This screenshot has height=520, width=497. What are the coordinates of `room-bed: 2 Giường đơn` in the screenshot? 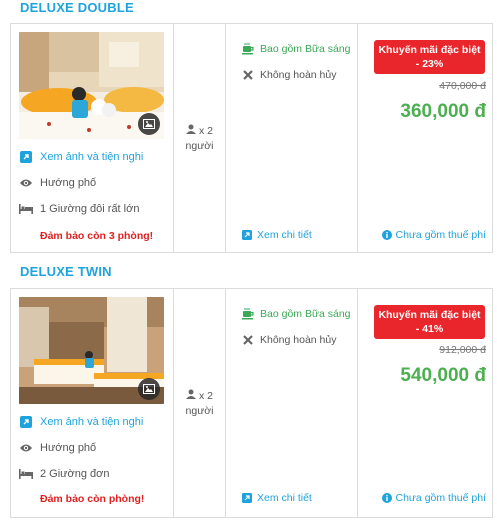 It's located at (64, 474).